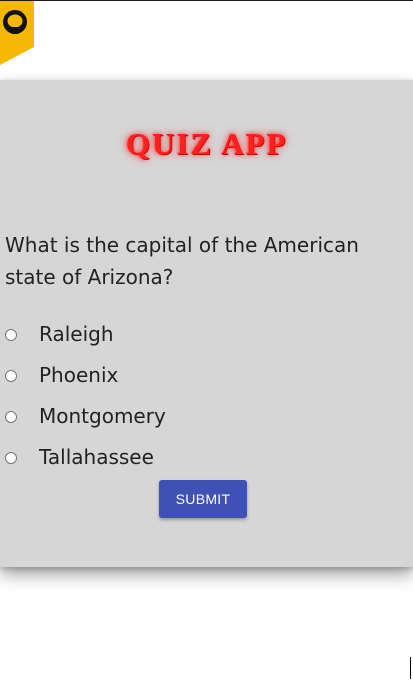 This screenshot has width=413, height=683. I want to click on answer-label-phoenix: Phoenix, so click(78, 375).